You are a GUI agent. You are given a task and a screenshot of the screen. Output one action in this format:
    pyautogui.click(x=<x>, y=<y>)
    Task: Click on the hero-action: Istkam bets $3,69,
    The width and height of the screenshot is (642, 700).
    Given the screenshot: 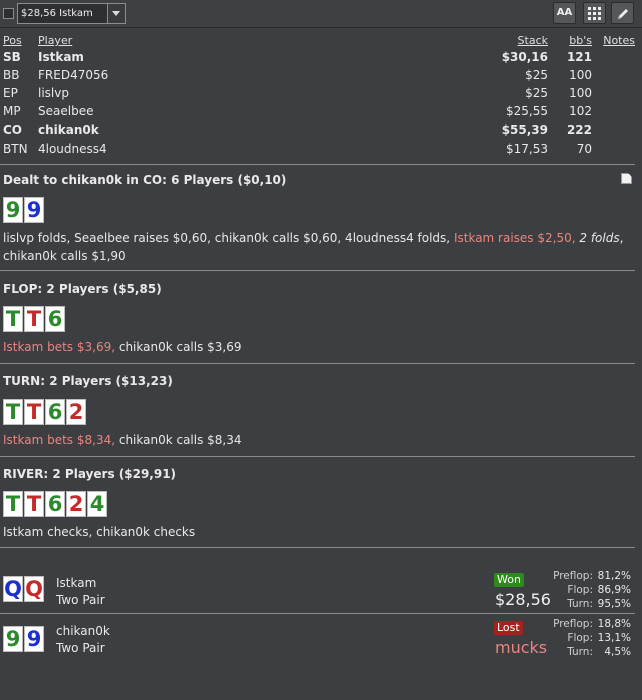 What is the action you would take?
    pyautogui.click(x=59, y=347)
    